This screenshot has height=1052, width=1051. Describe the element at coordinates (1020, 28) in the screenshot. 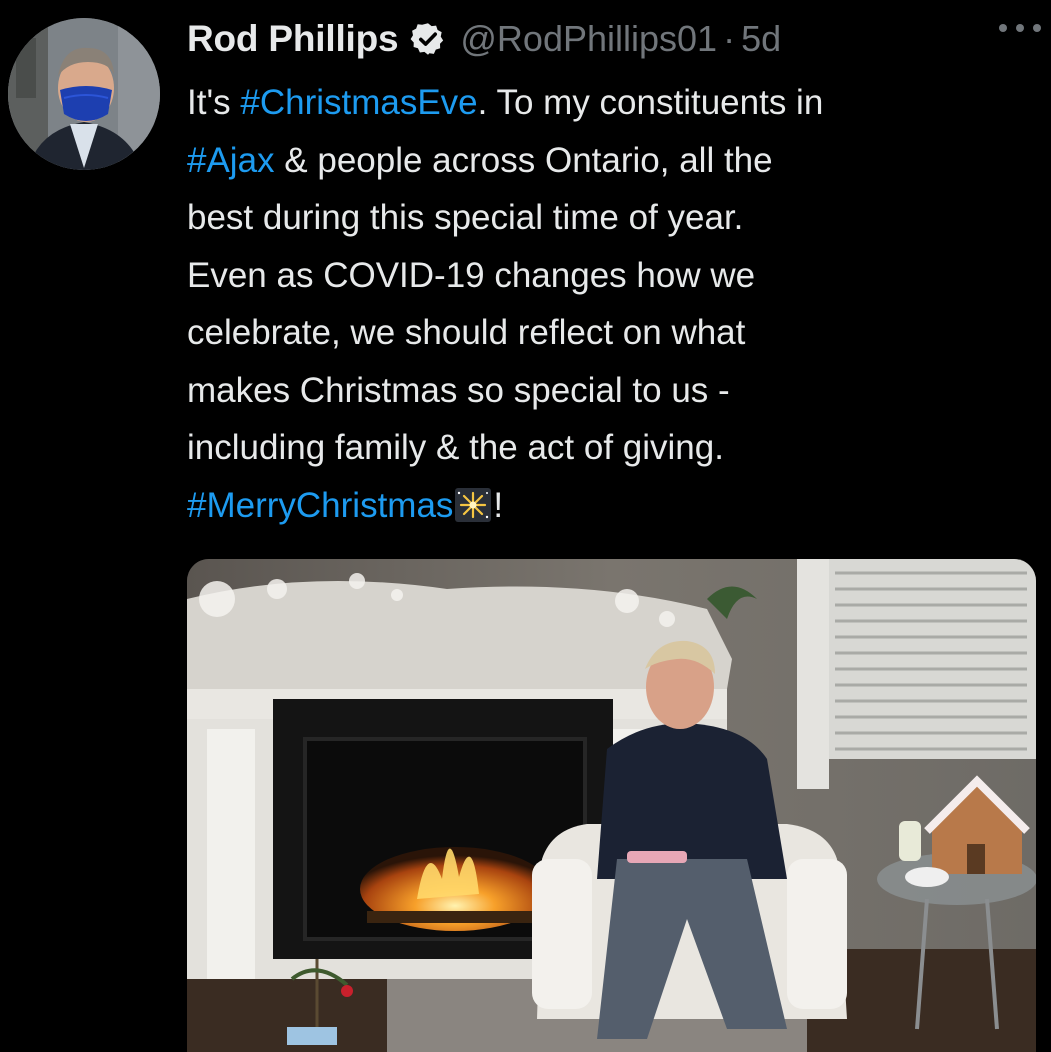

I see `more-horizontal-icon` at that location.